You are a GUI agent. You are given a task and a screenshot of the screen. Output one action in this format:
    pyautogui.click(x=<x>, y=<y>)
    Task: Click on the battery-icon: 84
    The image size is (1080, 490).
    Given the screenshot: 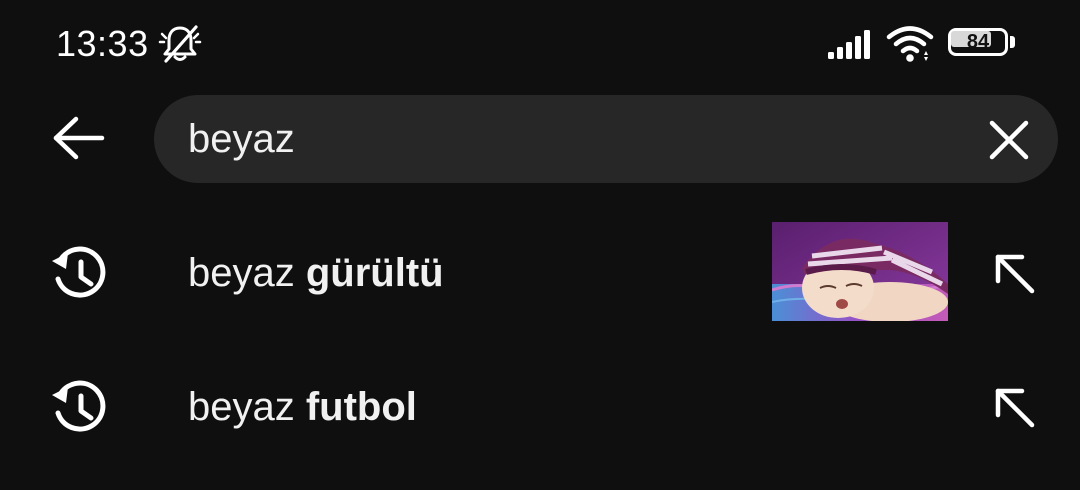 What is the action you would take?
    pyautogui.click(x=983, y=44)
    